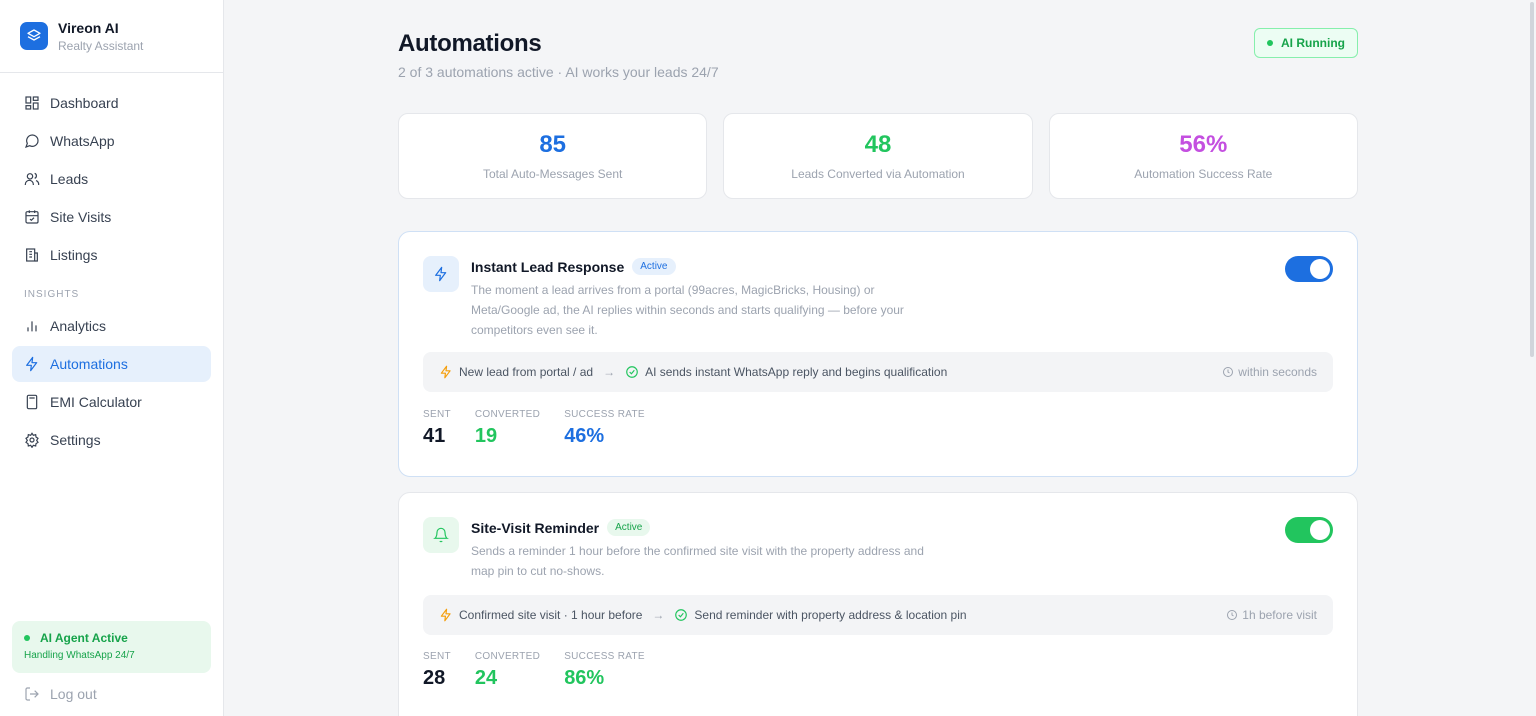 The height and width of the screenshot is (716, 1536). I want to click on sidebar-item-dashboard: Dashboard, so click(111, 103).